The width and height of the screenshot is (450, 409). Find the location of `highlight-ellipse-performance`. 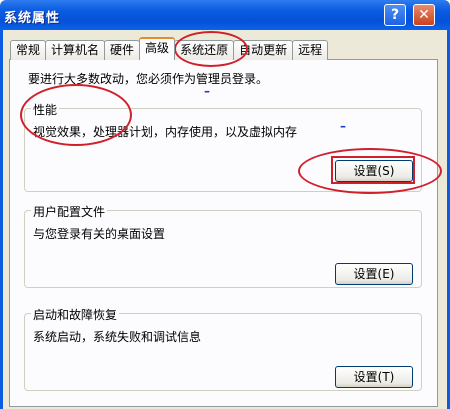

highlight-ellipse-performance is located at coordinates (76, 115).